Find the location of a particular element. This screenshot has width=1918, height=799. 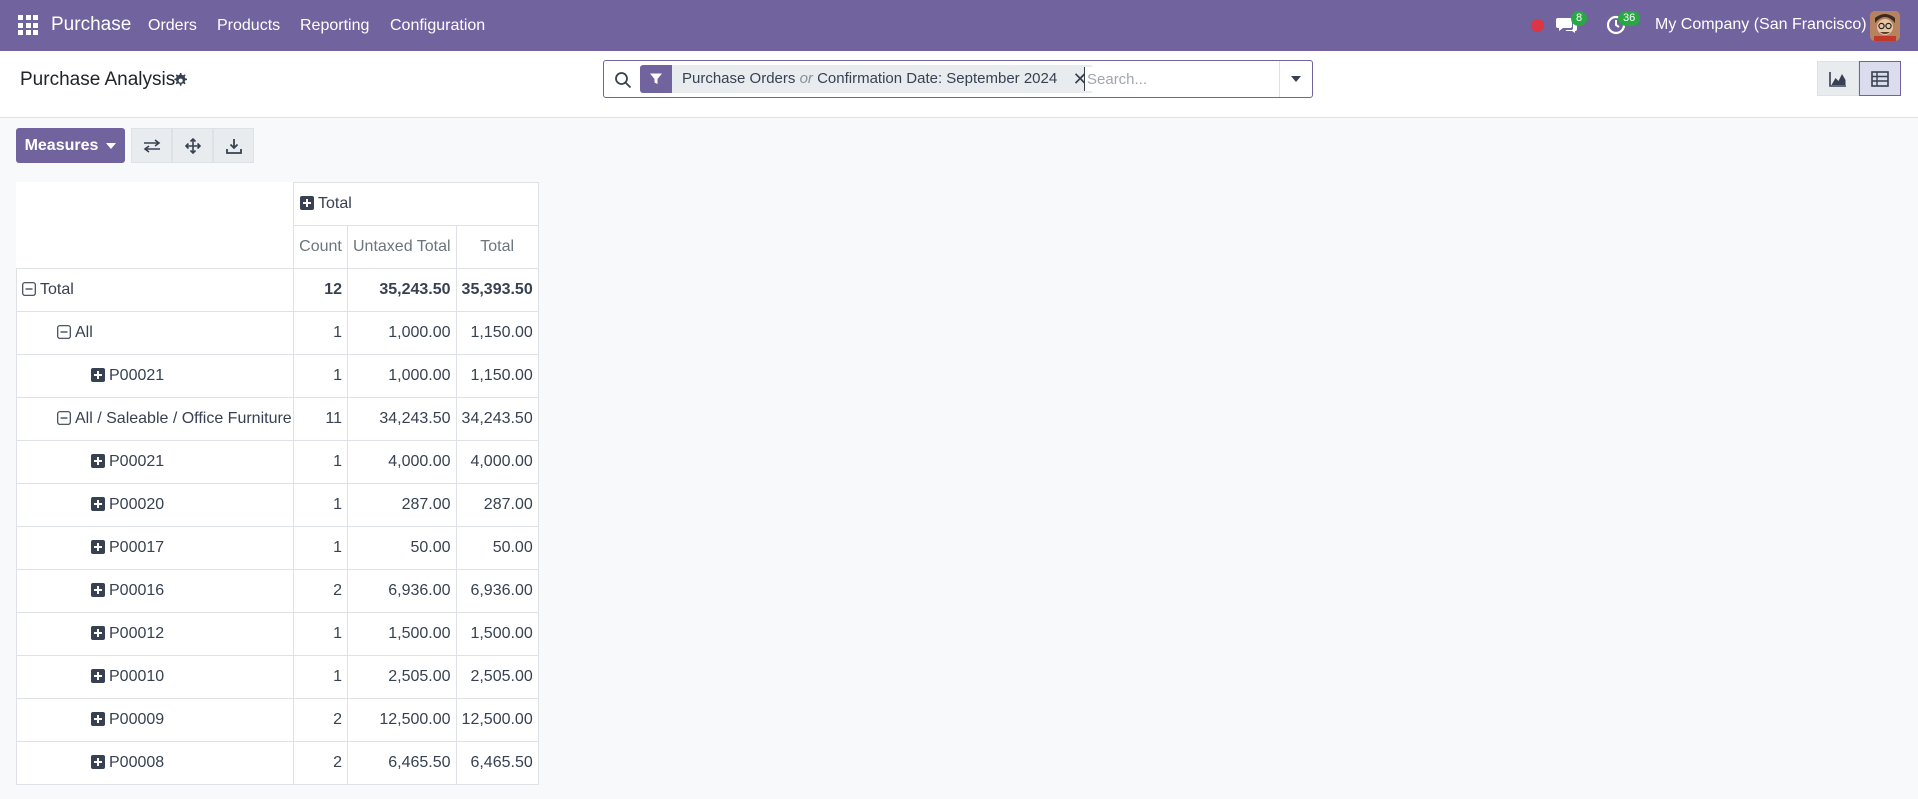

measure-header-count: Count is located at coordinates (320, 247).